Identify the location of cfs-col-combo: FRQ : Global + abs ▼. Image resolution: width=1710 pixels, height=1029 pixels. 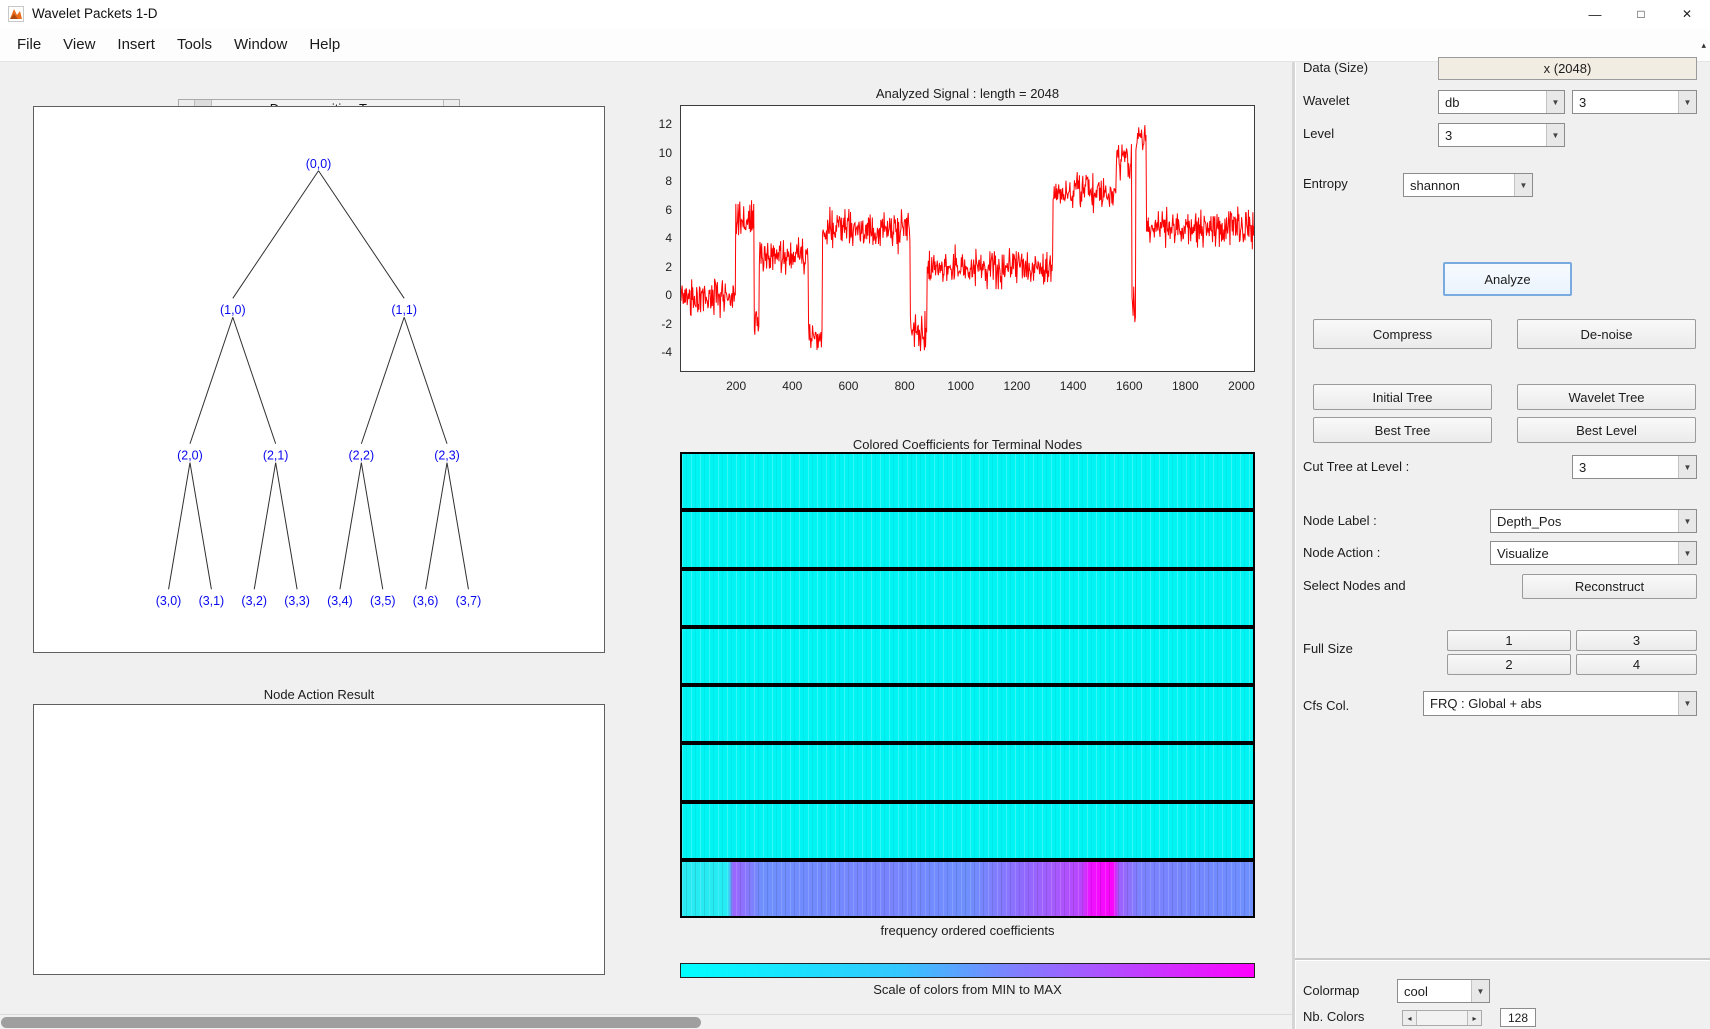
(1560, 703).